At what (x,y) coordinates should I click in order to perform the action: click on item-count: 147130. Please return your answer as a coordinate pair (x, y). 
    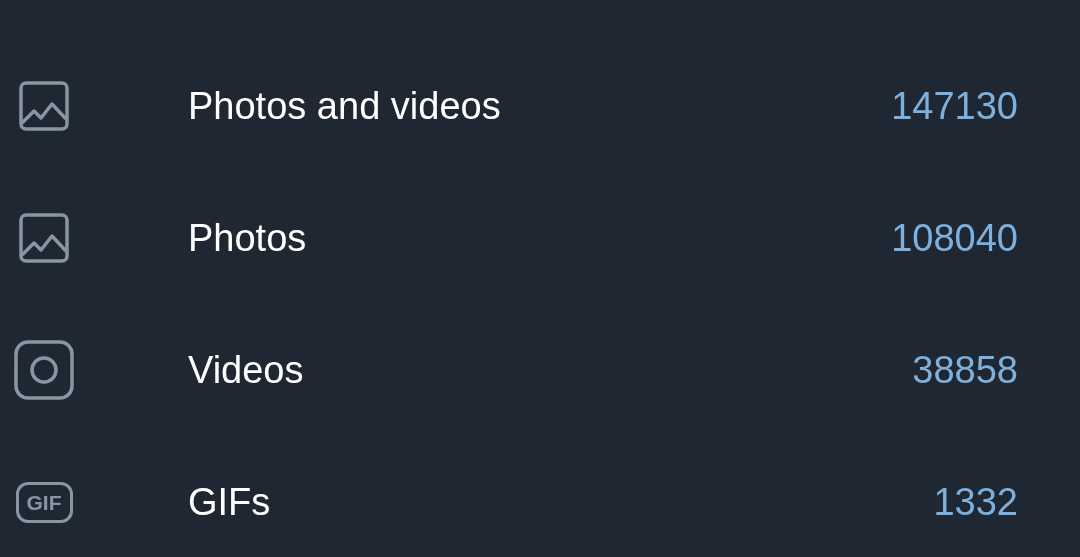
    Looking at the image, I should click on (954, 106).